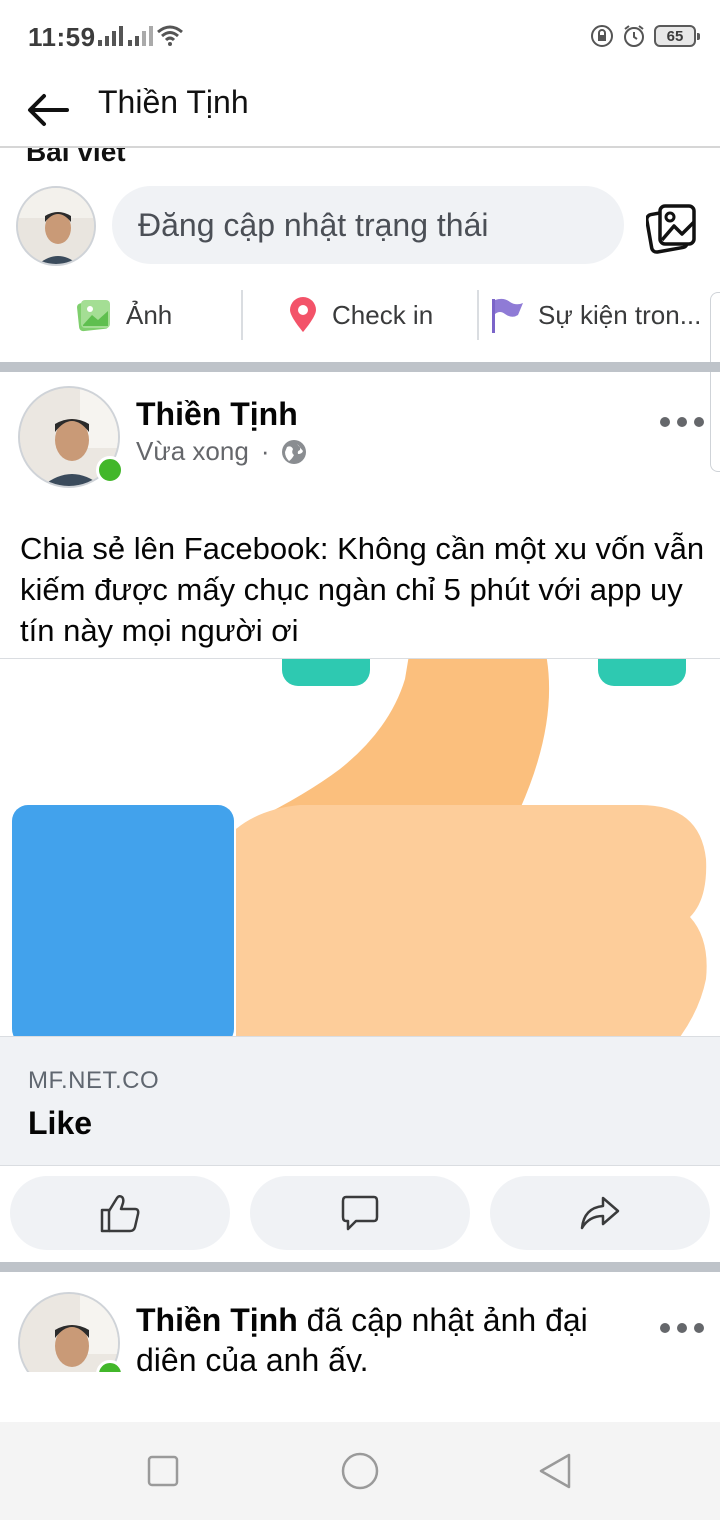  I want to click on back-button, so click(48, 110).